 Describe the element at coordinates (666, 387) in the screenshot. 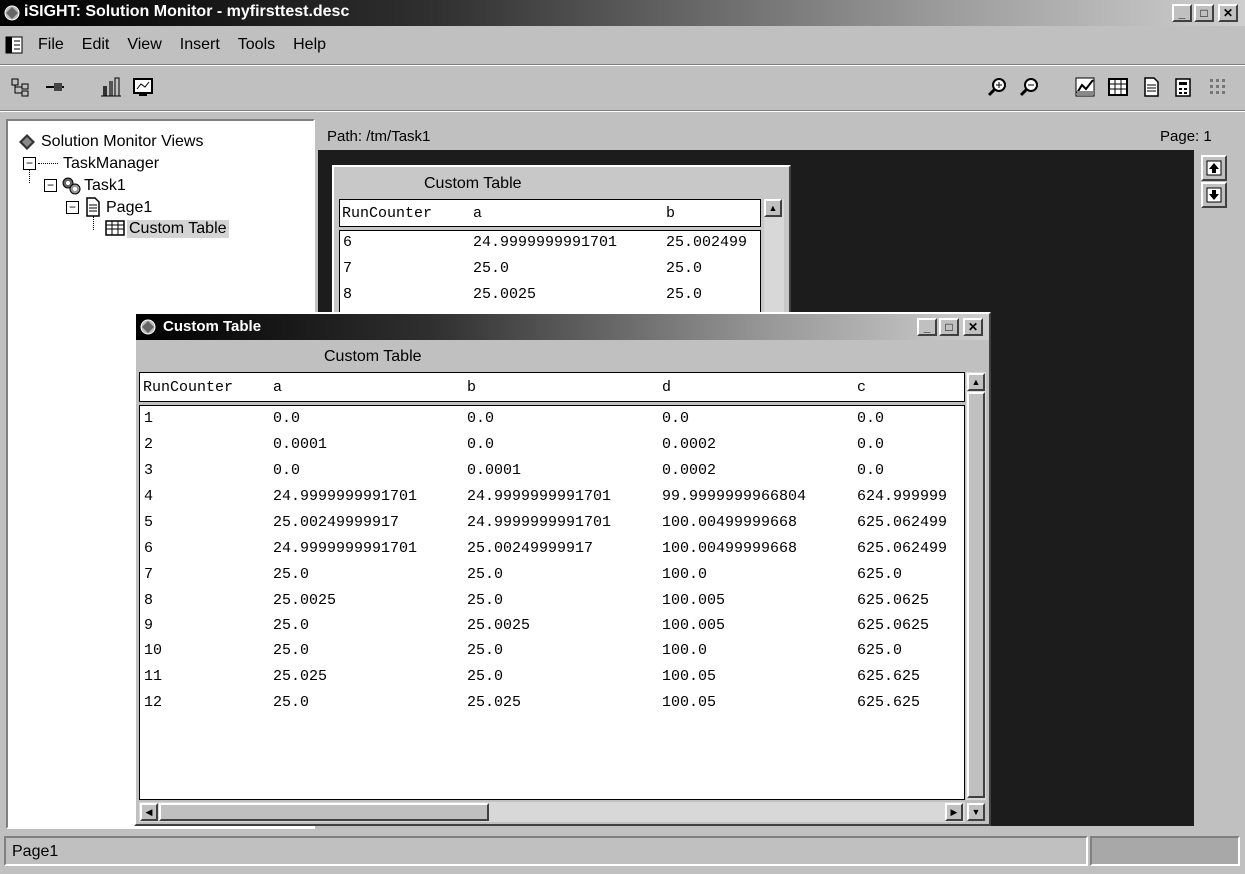

I see `column-header: d` at that location.